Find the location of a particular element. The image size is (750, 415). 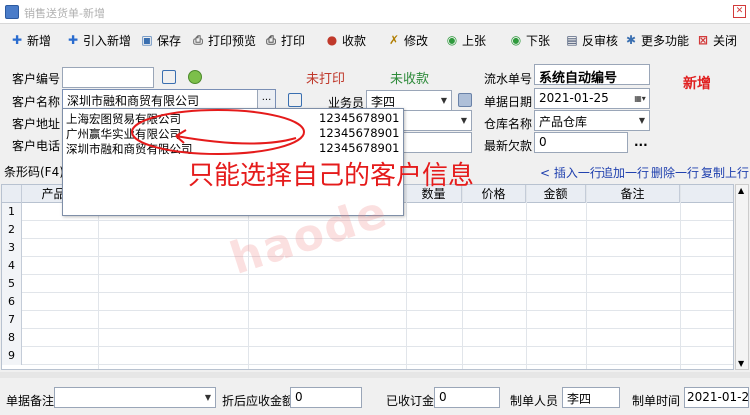

serial-input: 系统自动编号 is located at coordinates (592, 74).